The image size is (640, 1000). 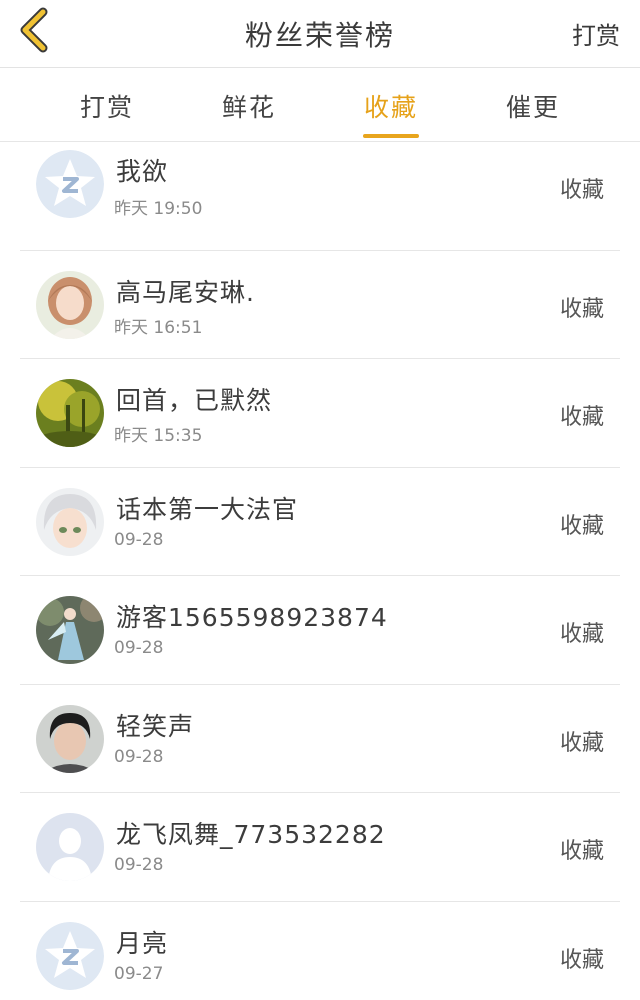 What do you see at coordinates (158, 436) in the screenshot?
I see `timestamp: 昨天 15:35` at bounding box center [158, 436].